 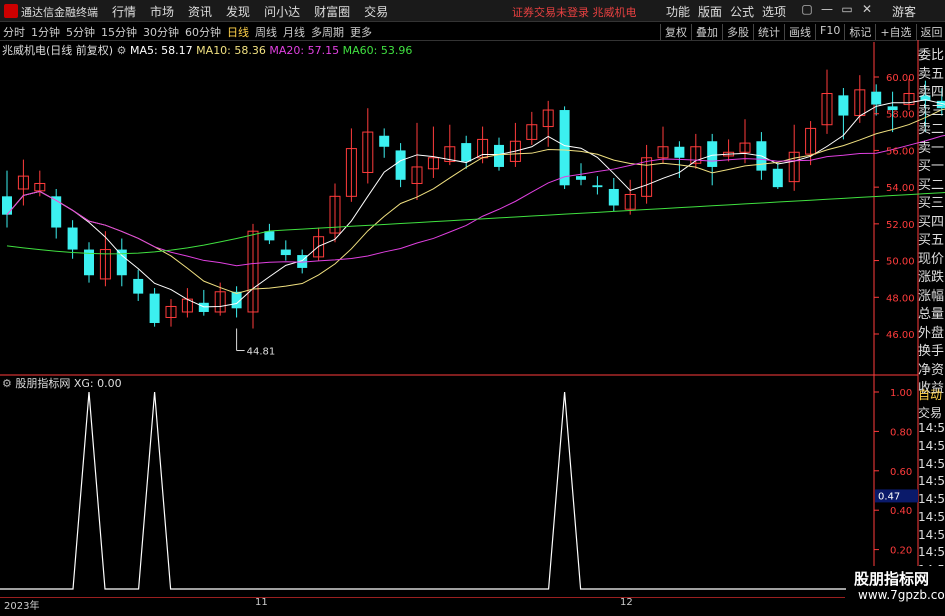 I want to click on period-more: 更多, so click(x=361, y=32).